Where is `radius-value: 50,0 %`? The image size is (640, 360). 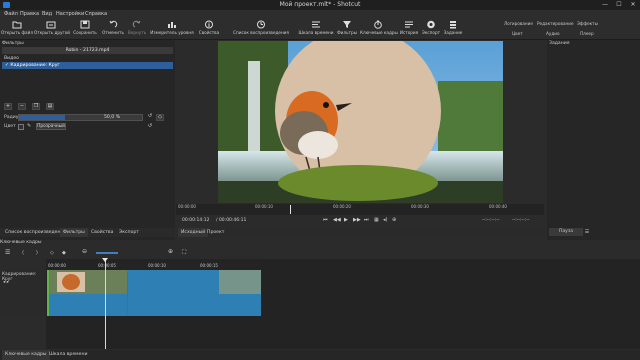 radius-value: 50,0 % is located at coordinates (112, 117).